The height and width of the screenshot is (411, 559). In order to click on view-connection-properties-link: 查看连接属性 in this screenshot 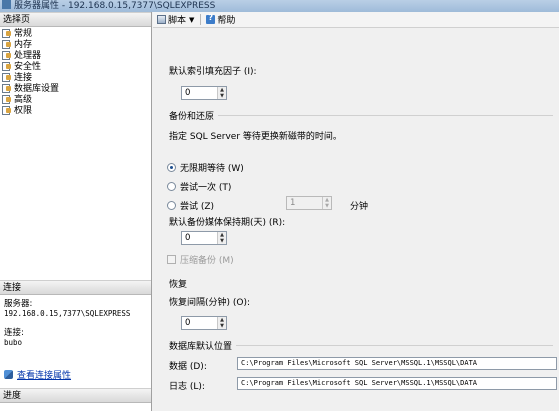, I will do `click(37, 374)`.